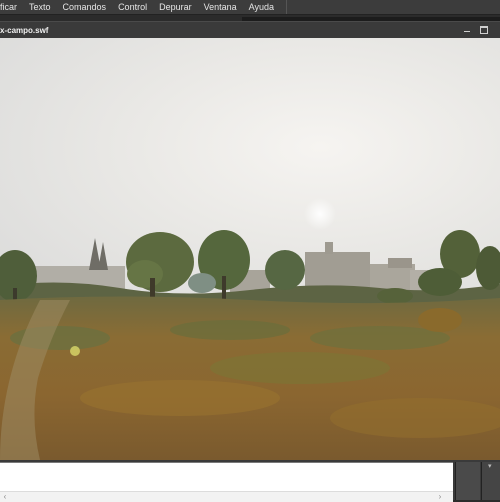  I want to click on panel-menu-icon: ▾, so click(492, 466).